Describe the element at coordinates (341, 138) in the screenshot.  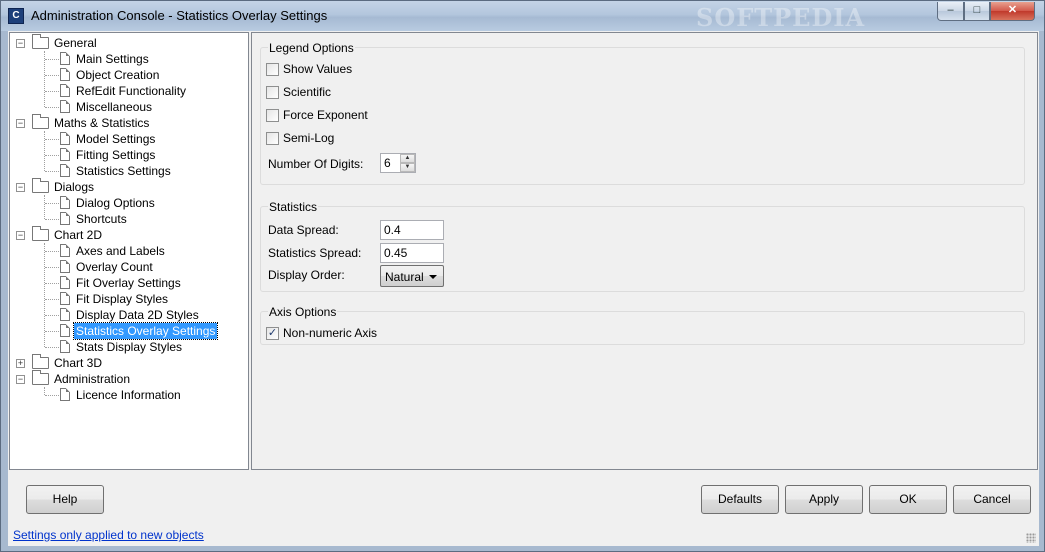
I see `semi-log-row: Semi-Log` at that location.